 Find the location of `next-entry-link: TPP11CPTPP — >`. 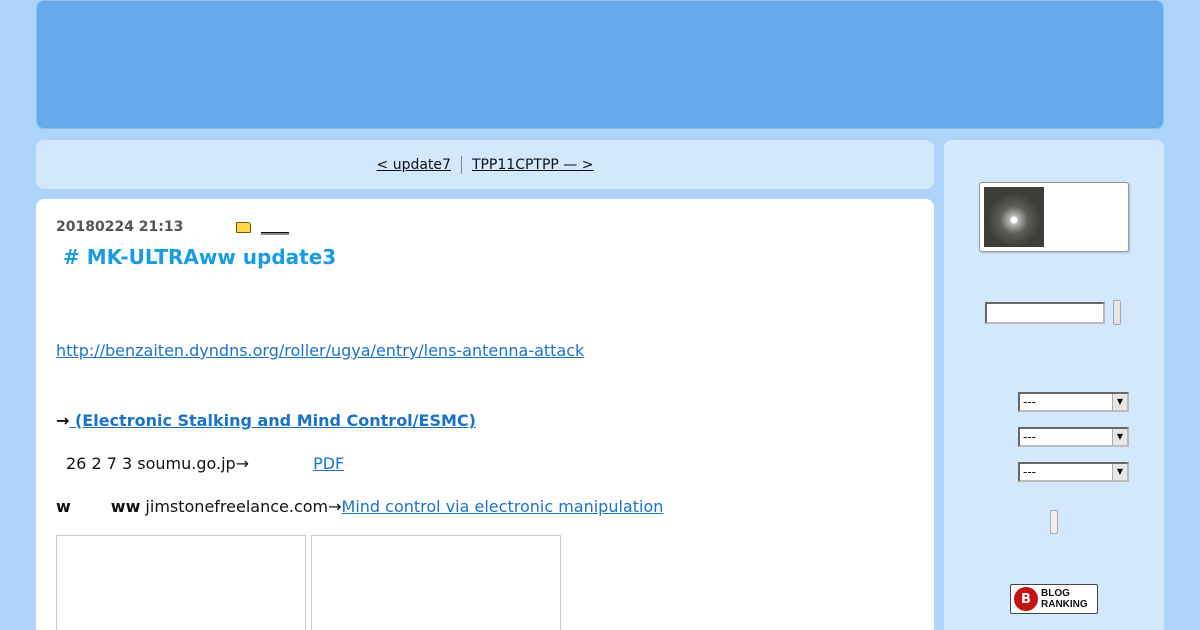

next-entry-link: TPP11CPTPP — > is located at coordinates (533, 165).